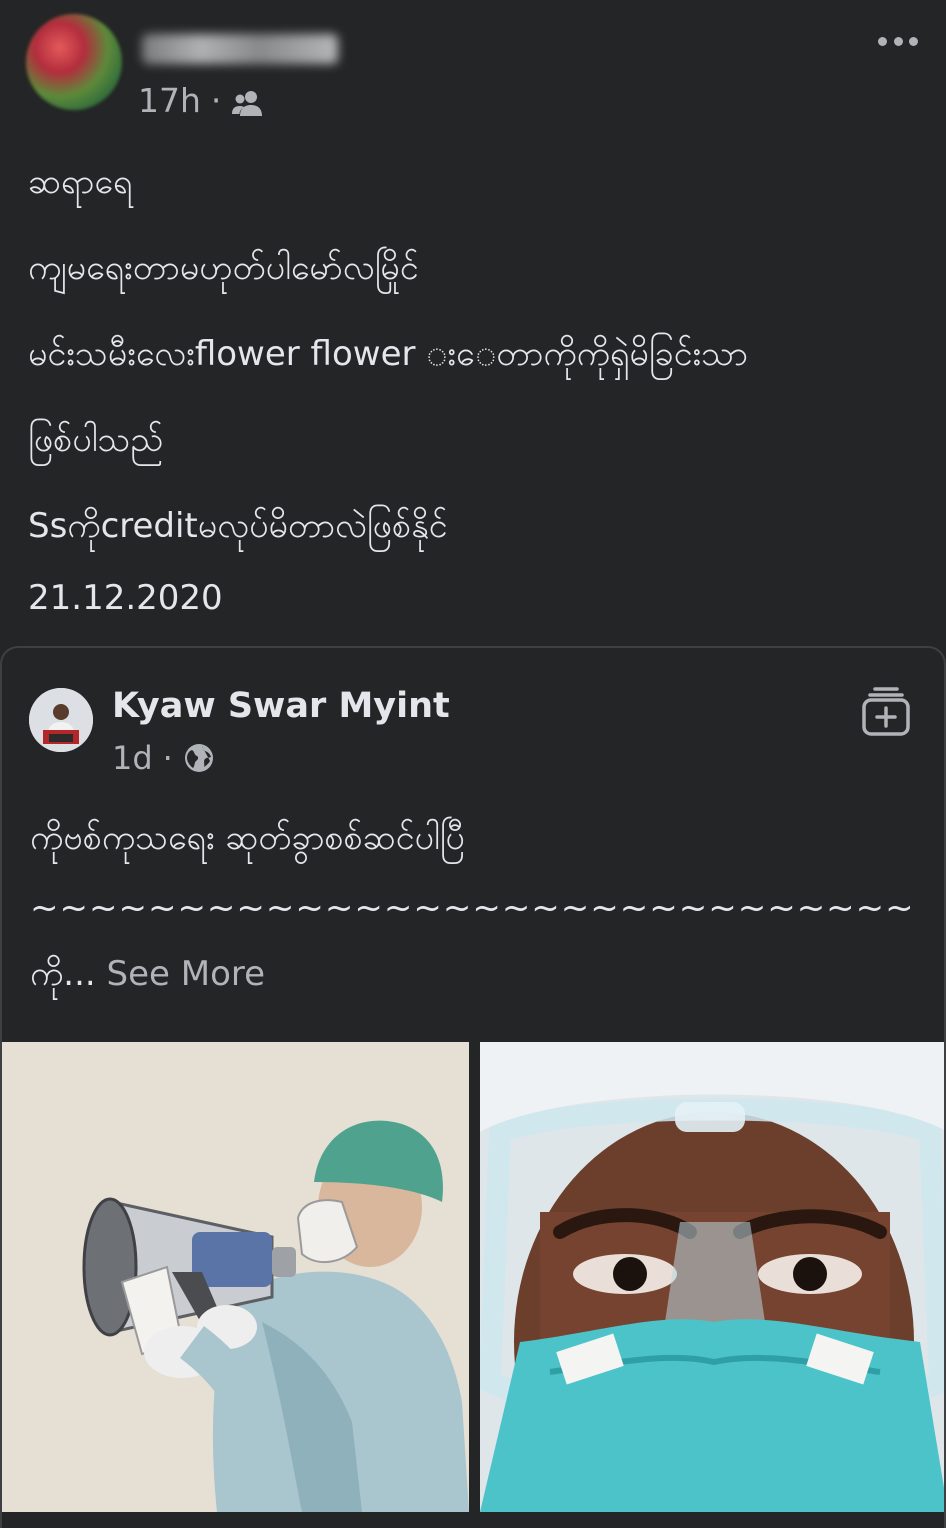  I want to click on shared-author-avatar, so click(61, 720).